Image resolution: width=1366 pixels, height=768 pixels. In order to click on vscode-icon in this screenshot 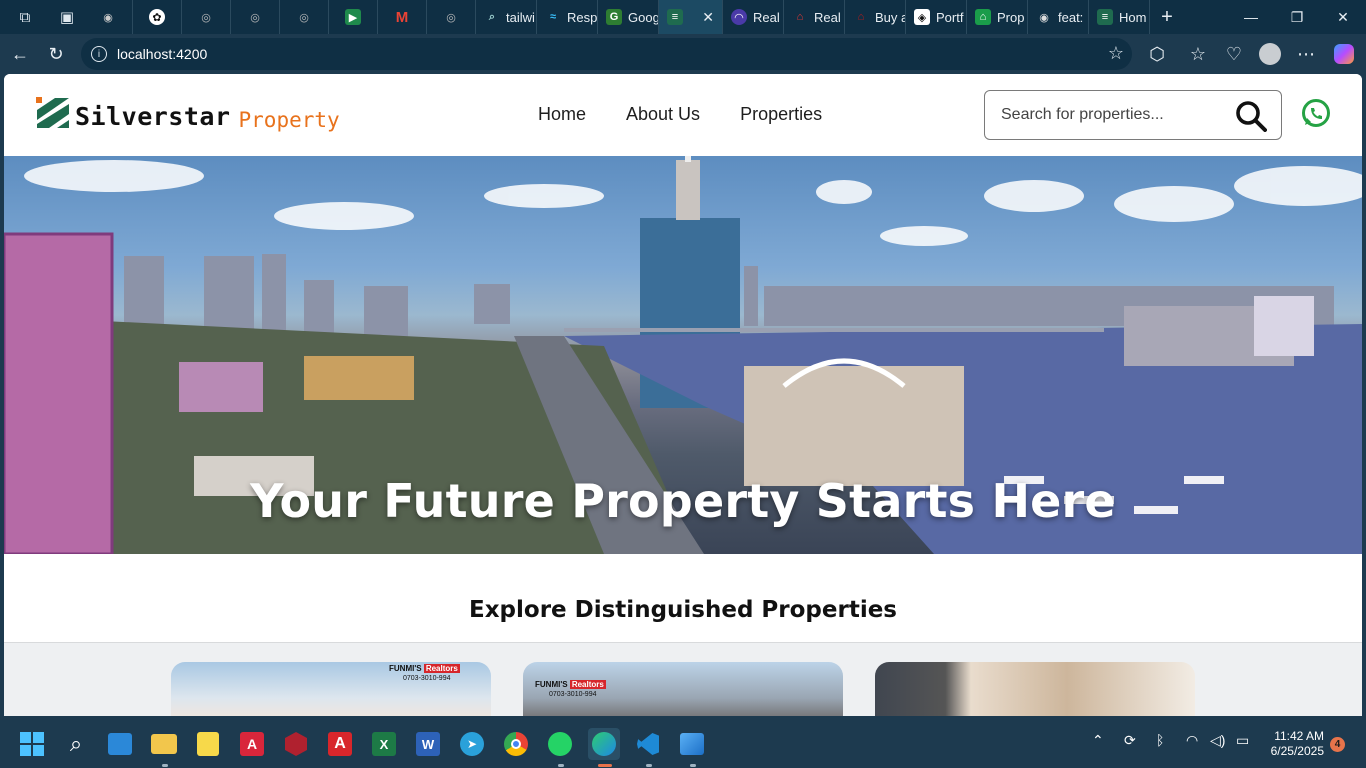, I will do `click(648, 744)`.